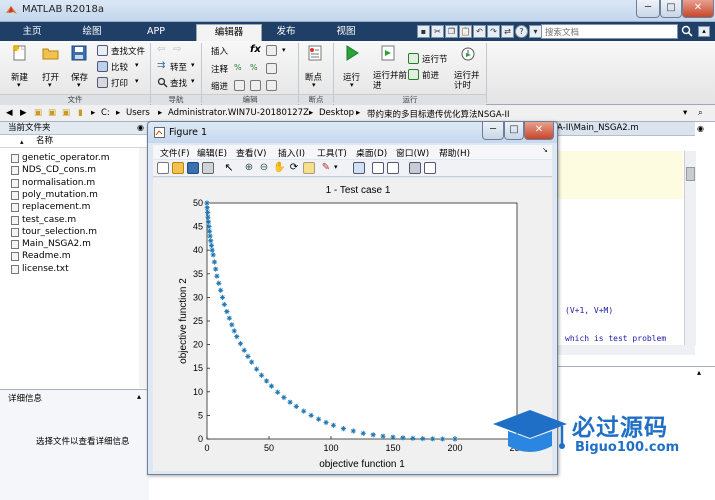  What do you see at coordinates (60, 158) in the screenshot?
I see `file-list-item: genetic_operator.m` at bounding box center [60, 158].